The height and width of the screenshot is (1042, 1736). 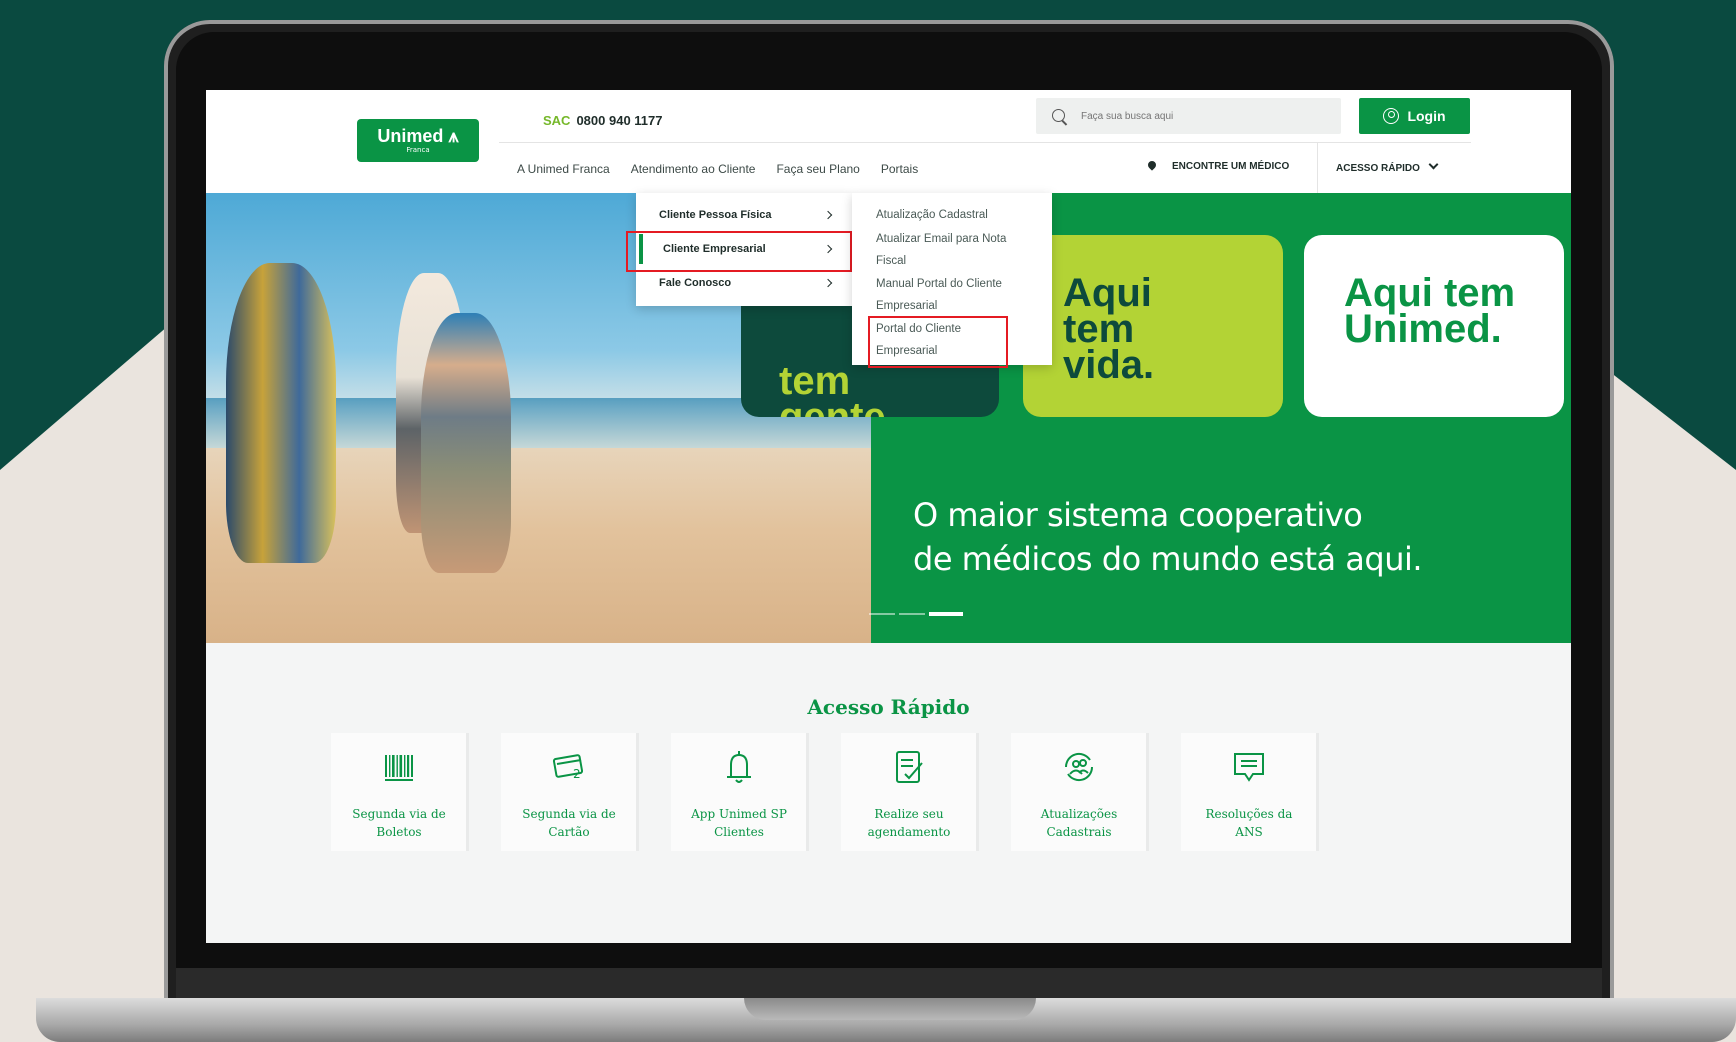 I want to click on unimed-logo: Unimed ⩚ Franca, so click(x=418, y=140).